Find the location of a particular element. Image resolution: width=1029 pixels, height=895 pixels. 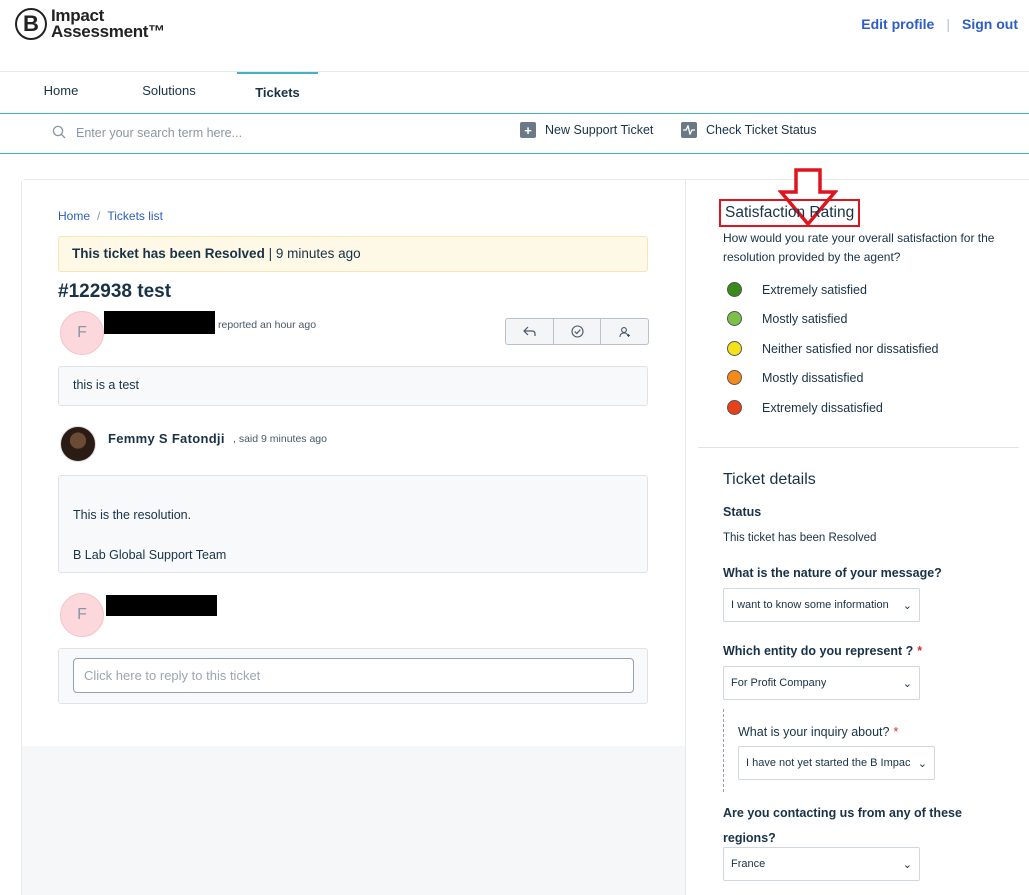

rating-mostly-dissatisfied: Mostly dissatisfied is located at coordinates (795, 377).